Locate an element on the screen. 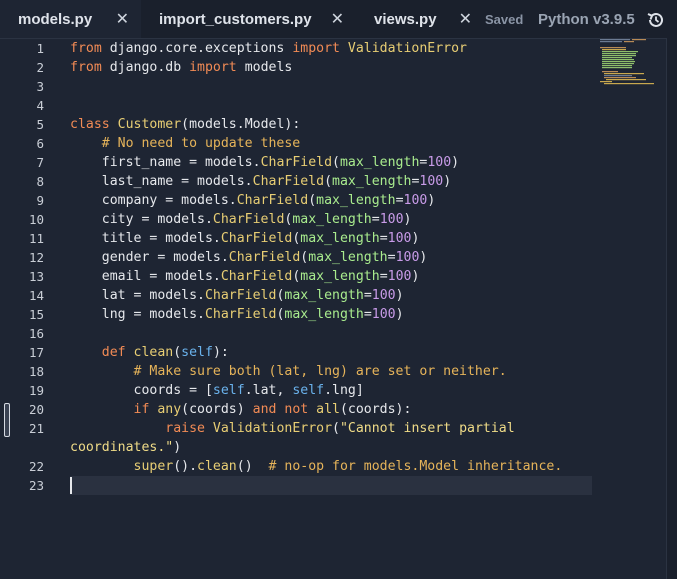 Image resolution: width=677 pixels, height=579 pixels. line-number: 21 is located at coordinates (36, 428).